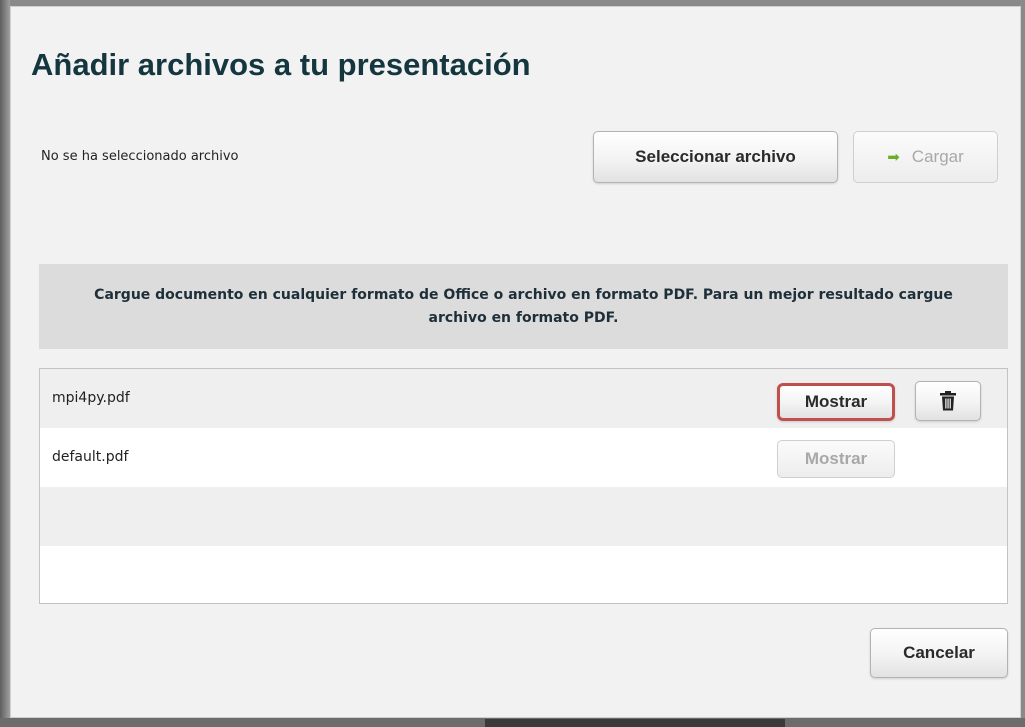  I want to click on file-name: mpi4py.pdf, so click(91, 398).